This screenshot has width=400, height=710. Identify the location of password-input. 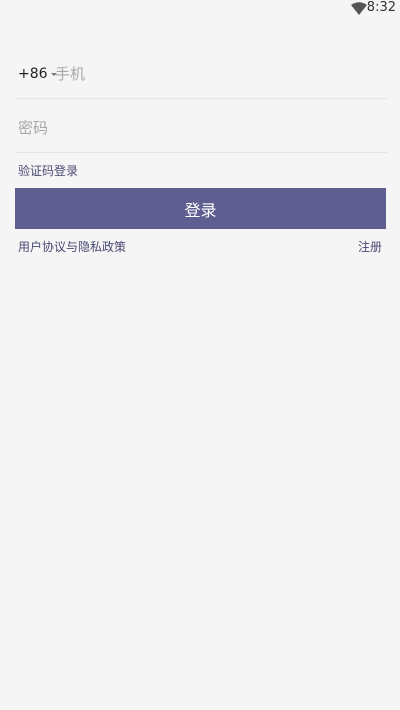
(195, 128).